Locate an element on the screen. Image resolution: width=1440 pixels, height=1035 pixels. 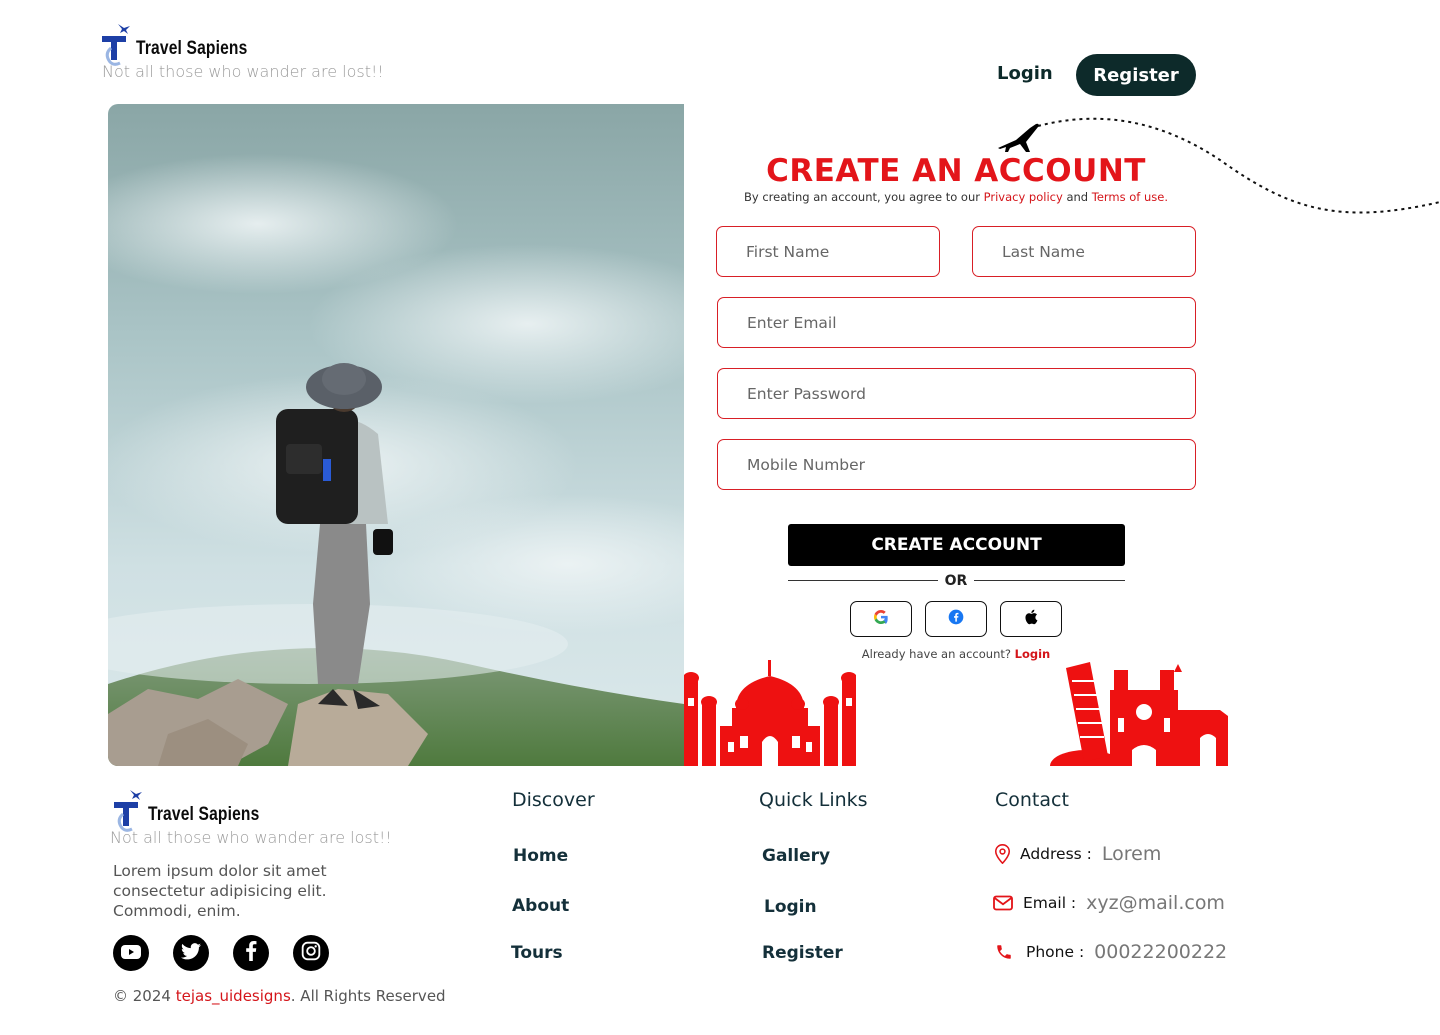
phone-value: 00022200222 is located at coordinates (1160, 952).